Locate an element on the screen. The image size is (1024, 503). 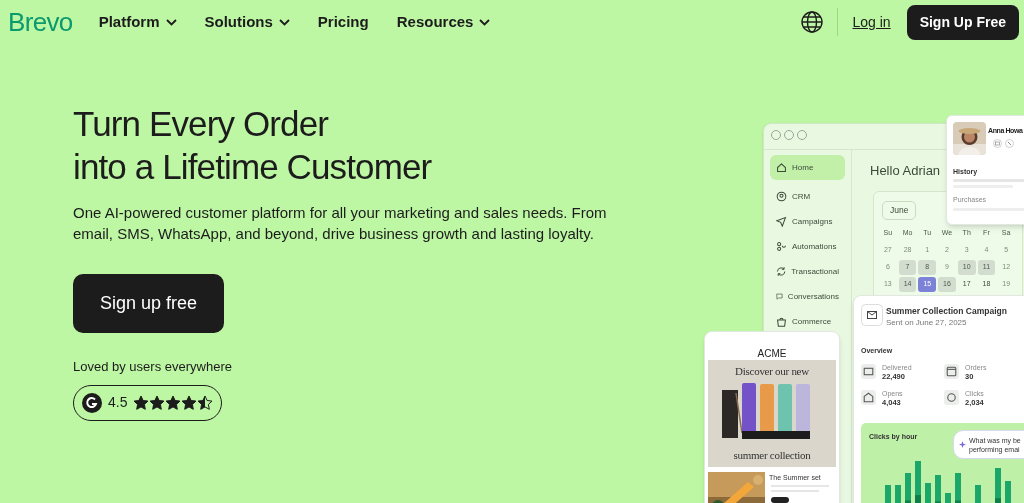
login-link: Log in is located at coordinates (871, 22).